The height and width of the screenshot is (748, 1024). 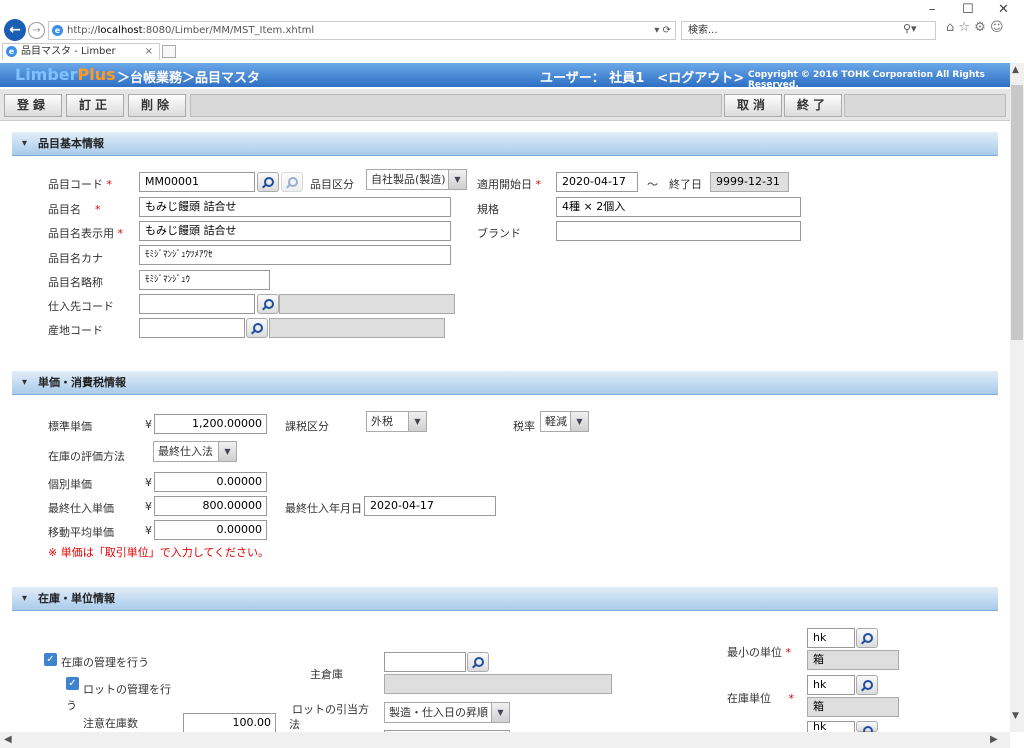 I want to click on correct-button: 訂正, so click(x=95, y=105).